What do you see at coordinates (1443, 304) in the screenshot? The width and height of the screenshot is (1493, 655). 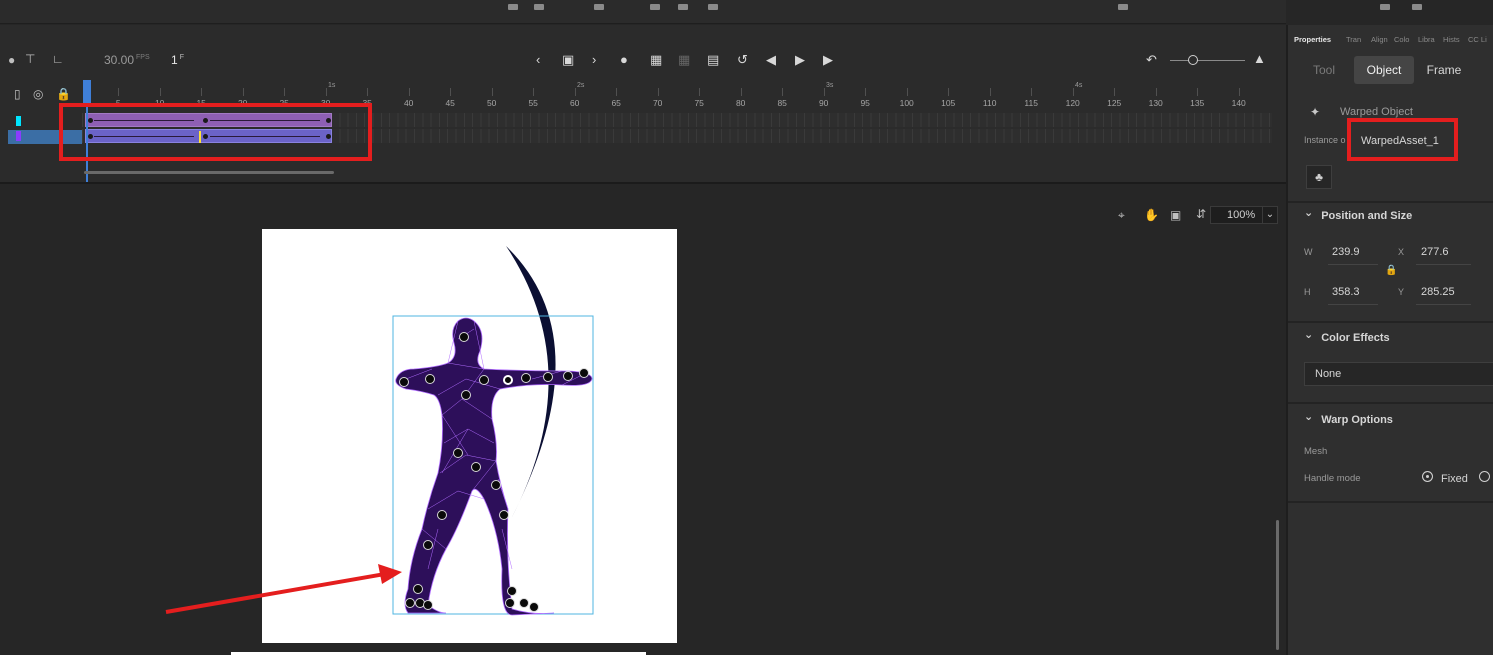 I see `y-underline` at bounding box center [1443, 304].